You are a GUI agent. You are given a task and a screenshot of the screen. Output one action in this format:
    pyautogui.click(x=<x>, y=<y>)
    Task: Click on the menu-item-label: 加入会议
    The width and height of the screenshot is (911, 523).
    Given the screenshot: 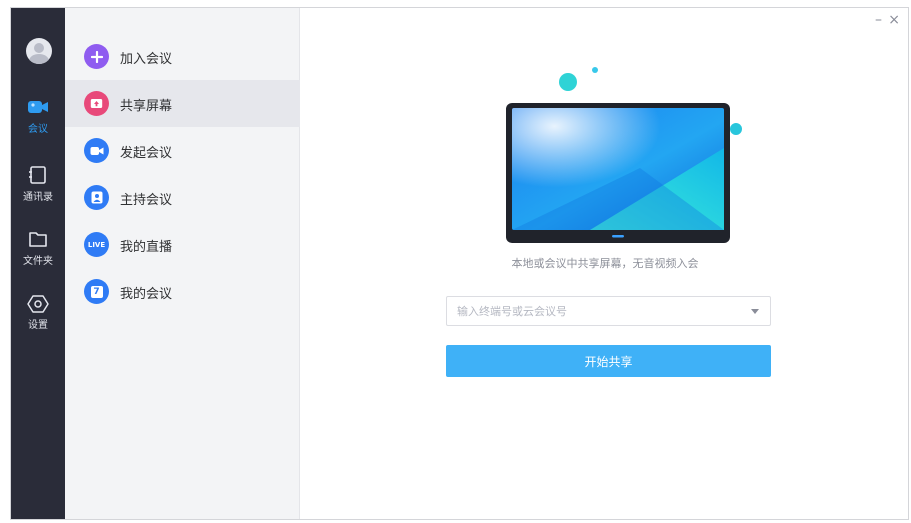 What is the action you would take?
    pyautogui.click(x=146, y=59)
    